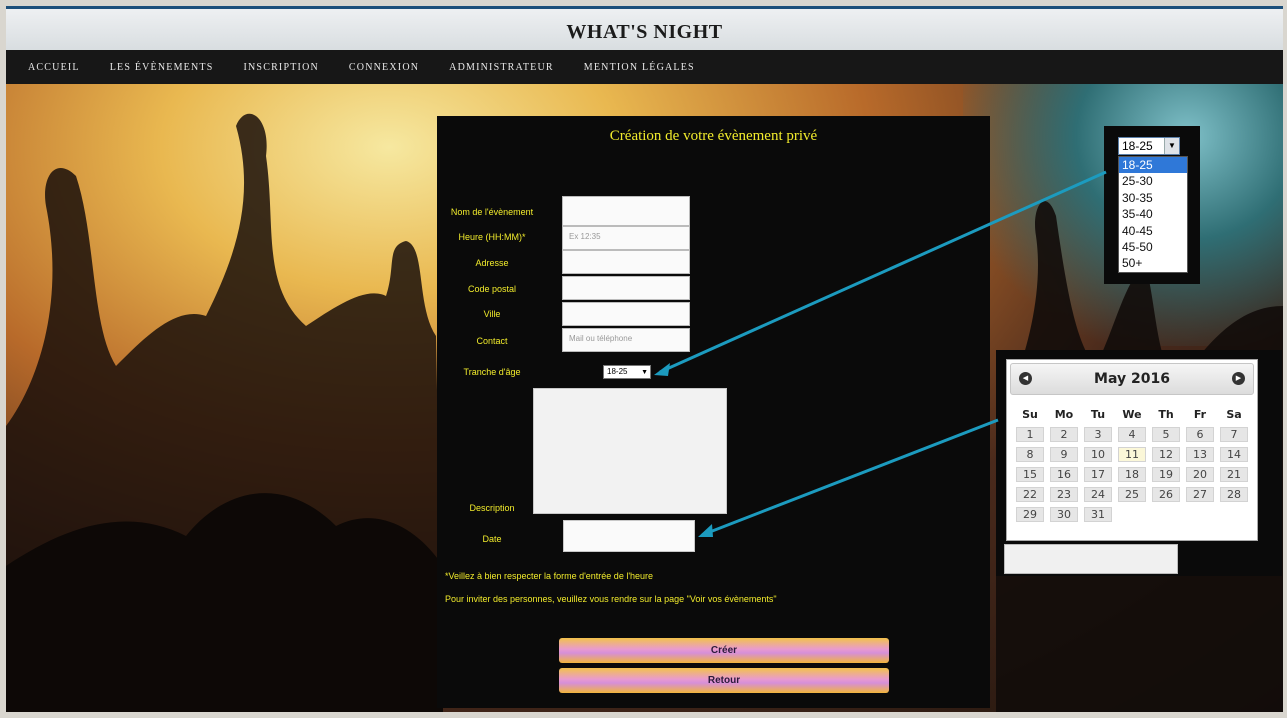 This screenshot has width=1287, height=718. I want to click on calendar-day-cell: 29, so click(1030, 514).